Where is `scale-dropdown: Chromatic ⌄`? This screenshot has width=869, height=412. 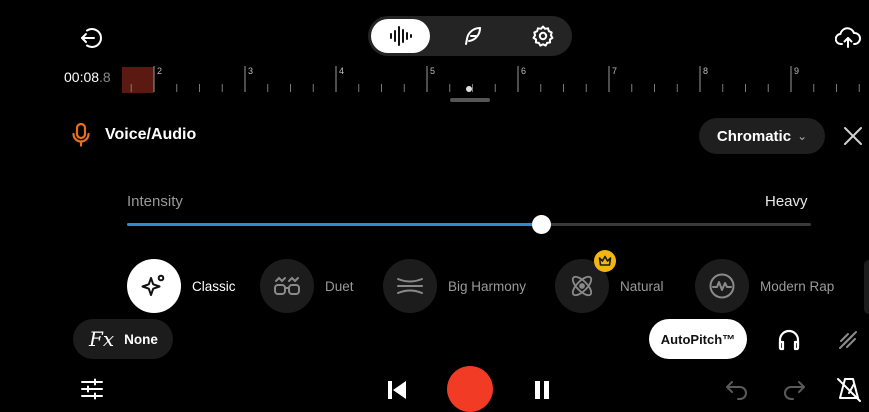
scale-dropdown: Chromatic ⌄ is located at coordinates (762, 136).